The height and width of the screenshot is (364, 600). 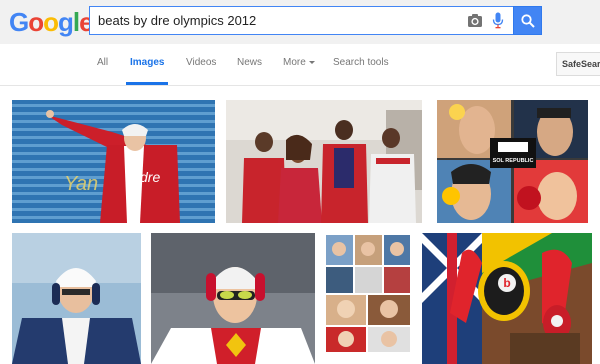 I want to click on camera-icon, so click(x=475, y=20).